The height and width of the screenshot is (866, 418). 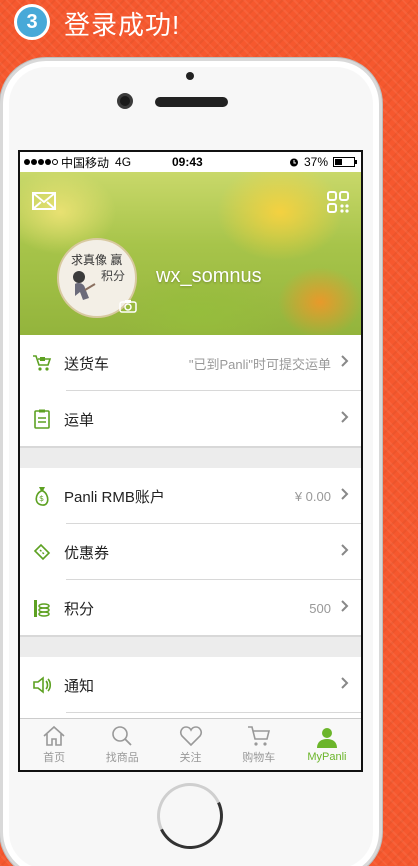 I want to click on network-type: 4G, so click(x=123, y=162).